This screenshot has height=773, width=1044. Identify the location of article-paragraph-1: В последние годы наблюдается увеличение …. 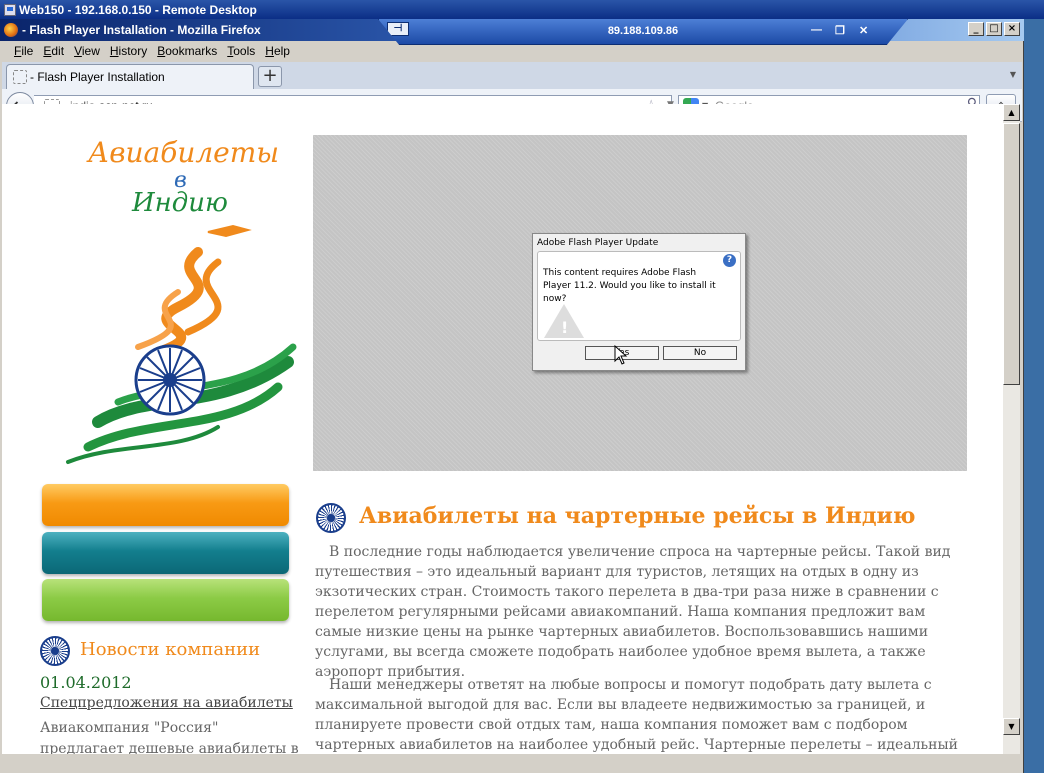
(633, 612).